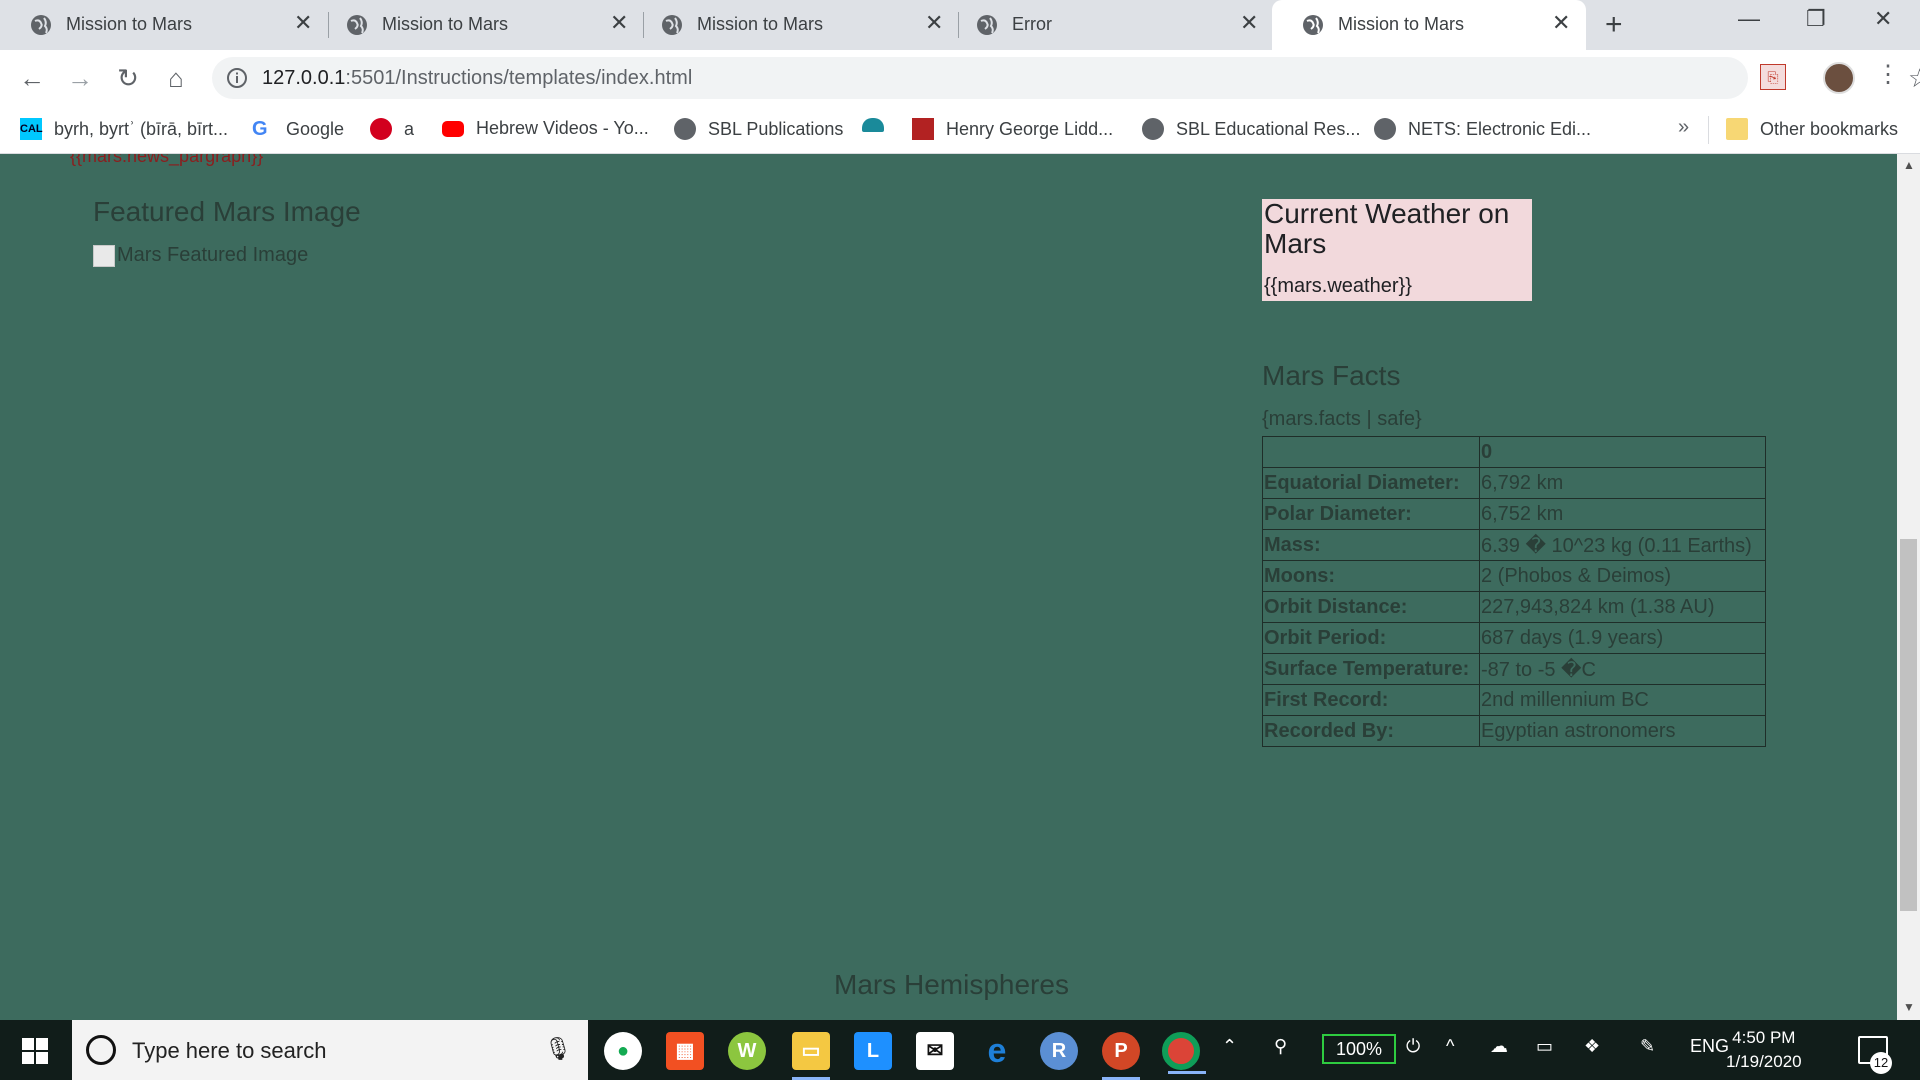  What do you see at coordinates (1683, 127) in the screenshot?
I see `bookmarks-overflow-chevron: »` at bounding box center [1683, 127].